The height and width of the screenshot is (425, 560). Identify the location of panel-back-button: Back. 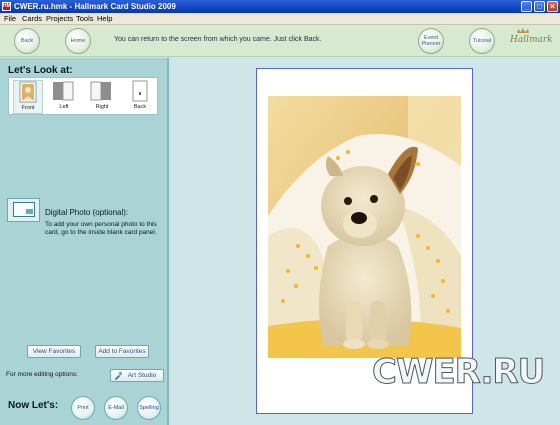
(140, 97).